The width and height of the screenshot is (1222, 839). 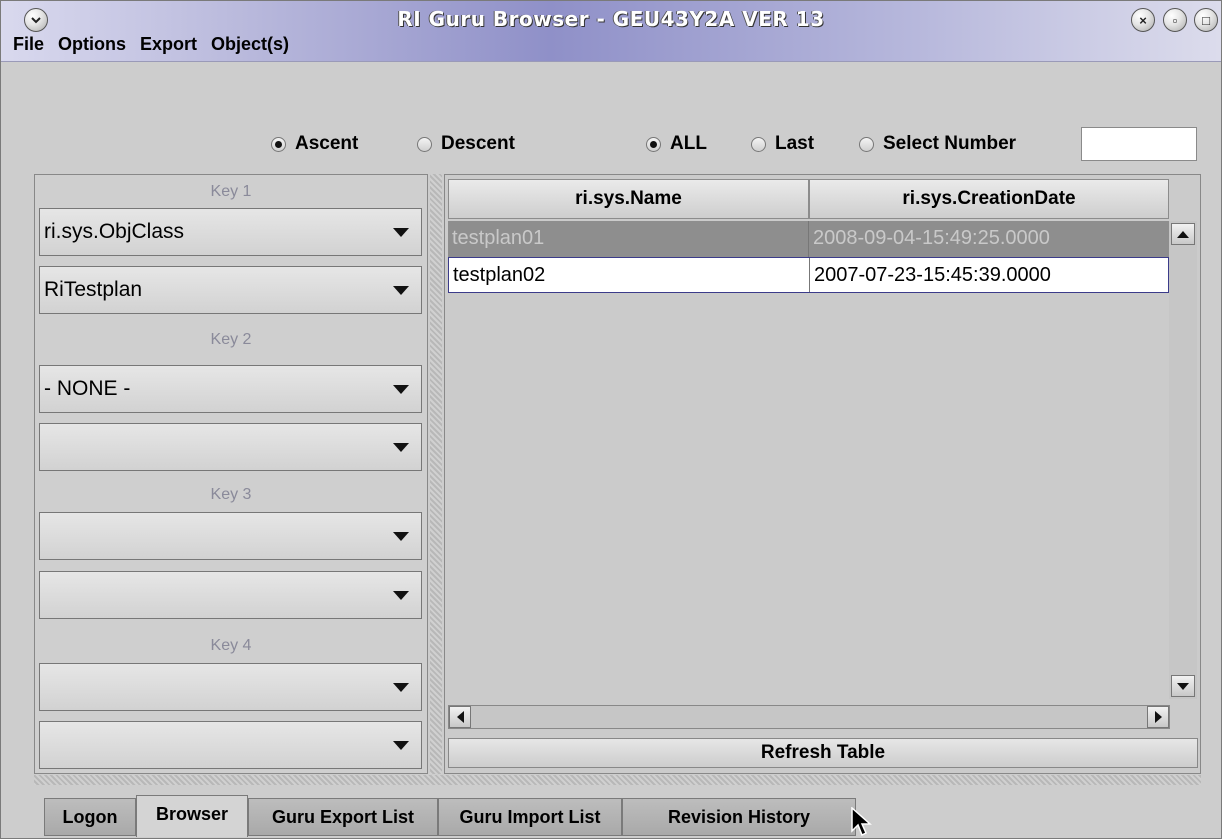 What do you see at coordinates (688, 143) in the screenshot?
I see `radio-all-label: ALL` at bounding box center [688, 143].